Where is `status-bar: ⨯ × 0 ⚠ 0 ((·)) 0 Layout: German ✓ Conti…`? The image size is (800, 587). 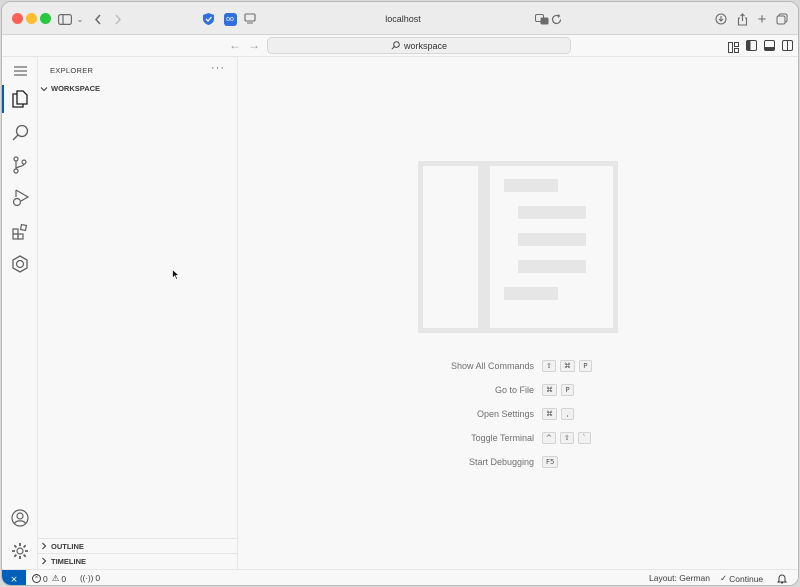
status-bar: ⨯ × 0 ⚠ 0 ((·)) 0 Layout: German ✓ Conti… is located at coordinates (400, 577).